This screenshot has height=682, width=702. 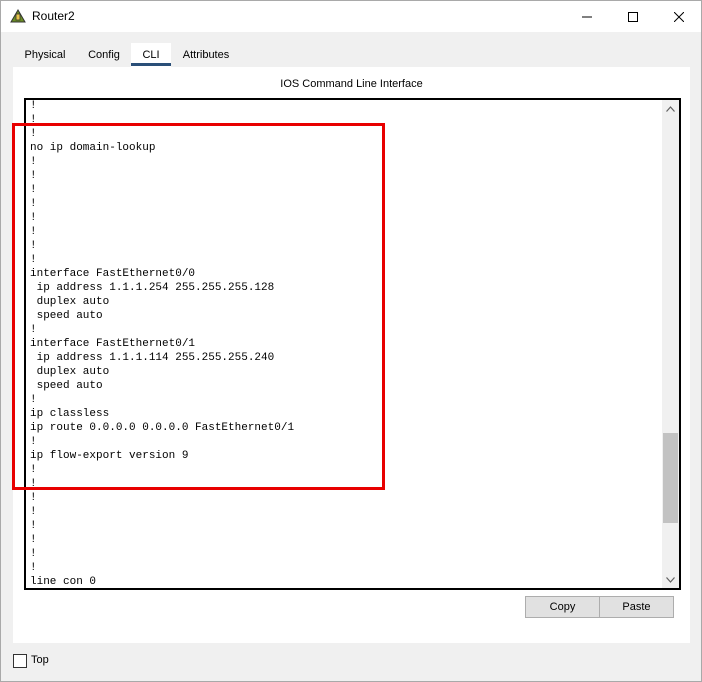 What do you see at coordinates (53, 16) in the screenshot?
I see `window-title: Router2` at bounding box center [53, 16].